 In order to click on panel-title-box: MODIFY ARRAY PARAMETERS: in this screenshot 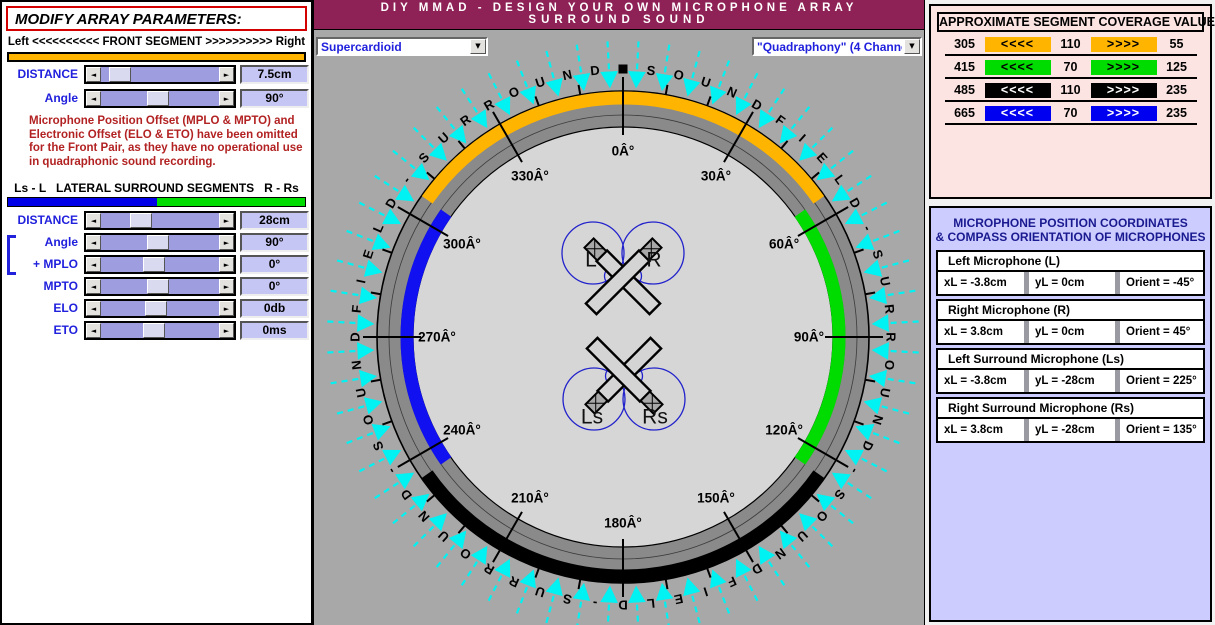, I will do `click(156, 18)`.